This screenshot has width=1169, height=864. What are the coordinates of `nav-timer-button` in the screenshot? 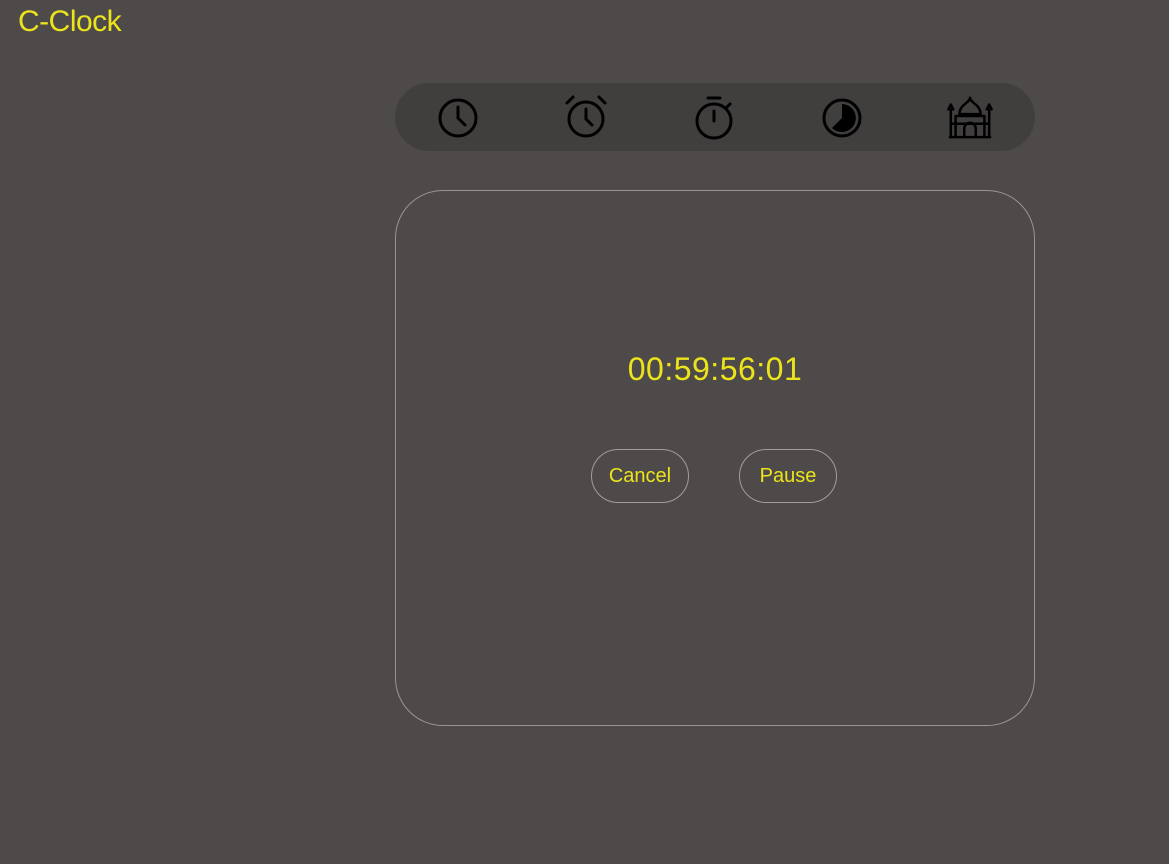 It's located at (842, 117).